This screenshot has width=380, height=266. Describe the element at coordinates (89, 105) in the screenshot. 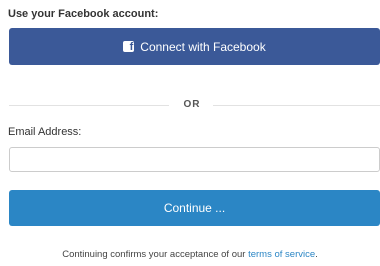

I see `divider-line-left` at that location.